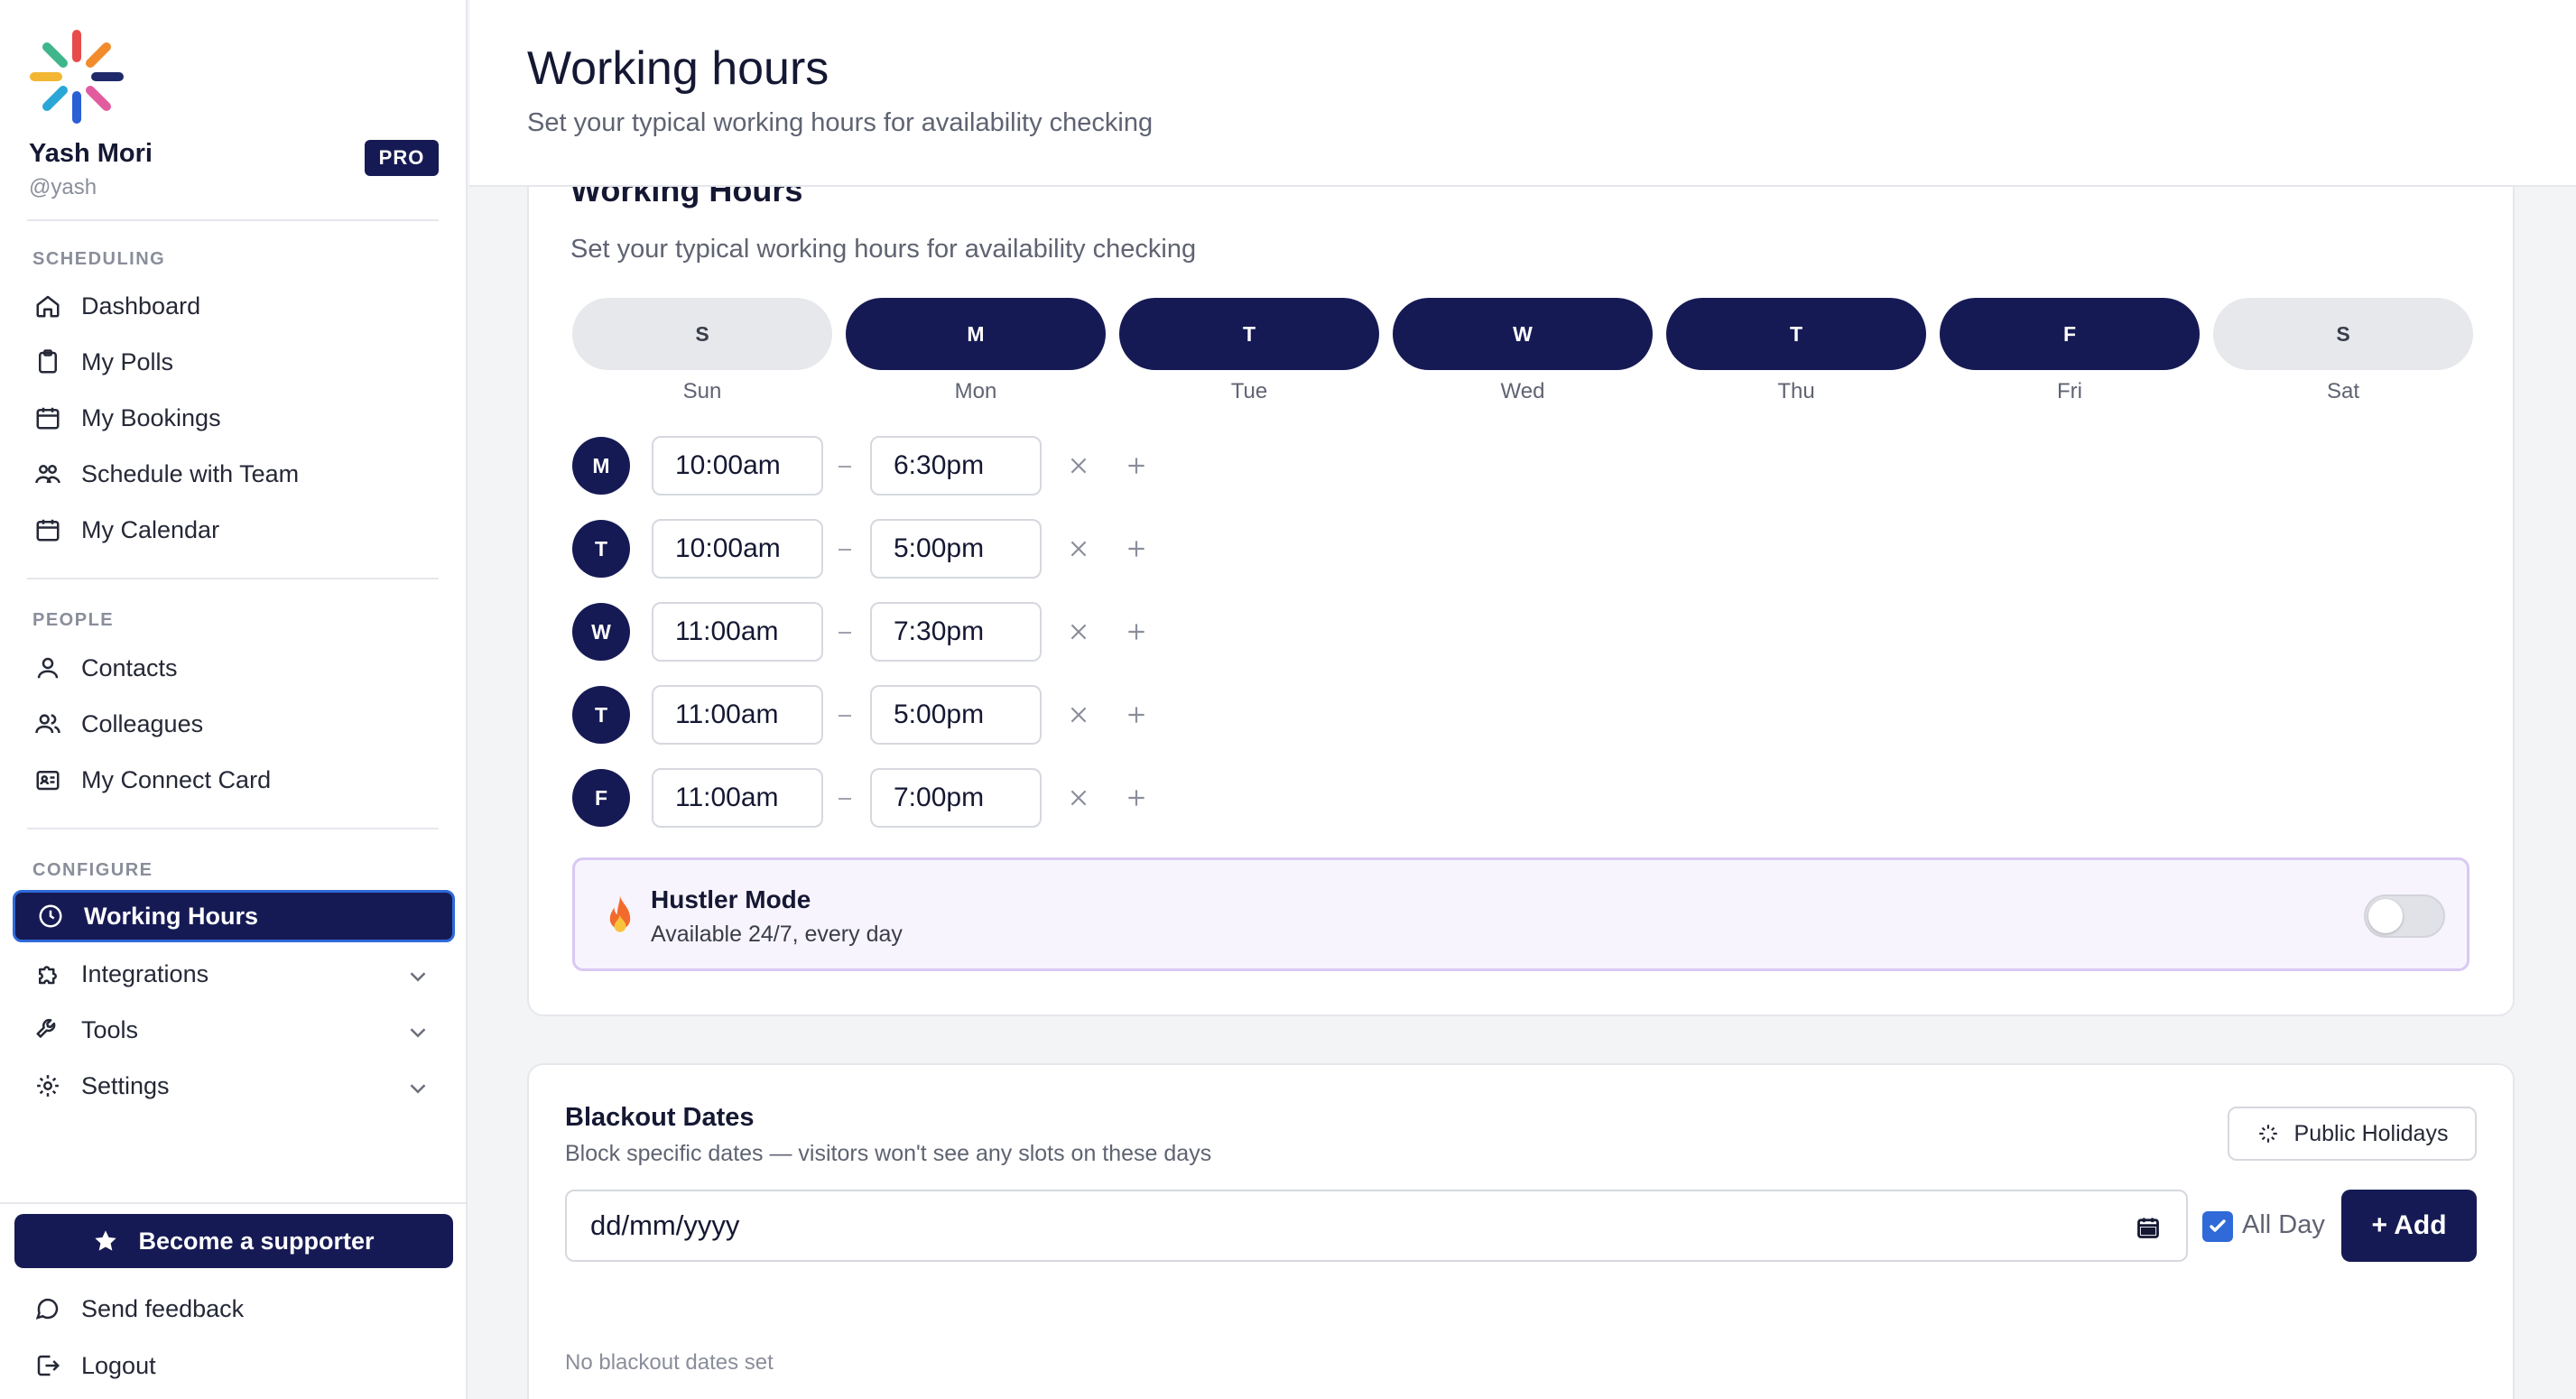 The height and width of the screenshot is (1399, 2576). Describe the element at coordinates (234, 974) in the screenshot. I see `sidebar-item-integrations: Integrations` at that location.